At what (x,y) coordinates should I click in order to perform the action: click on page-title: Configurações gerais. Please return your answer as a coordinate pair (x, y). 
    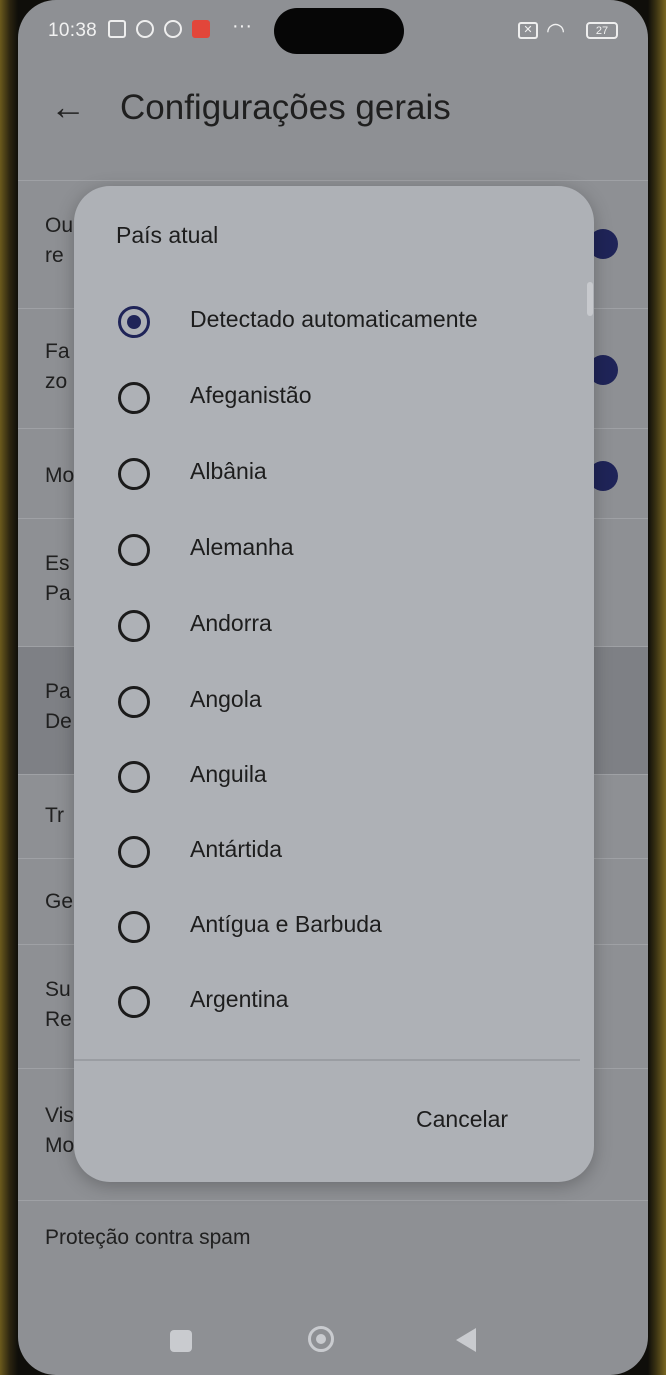
    Looking at the image, I should click on (285, 107).